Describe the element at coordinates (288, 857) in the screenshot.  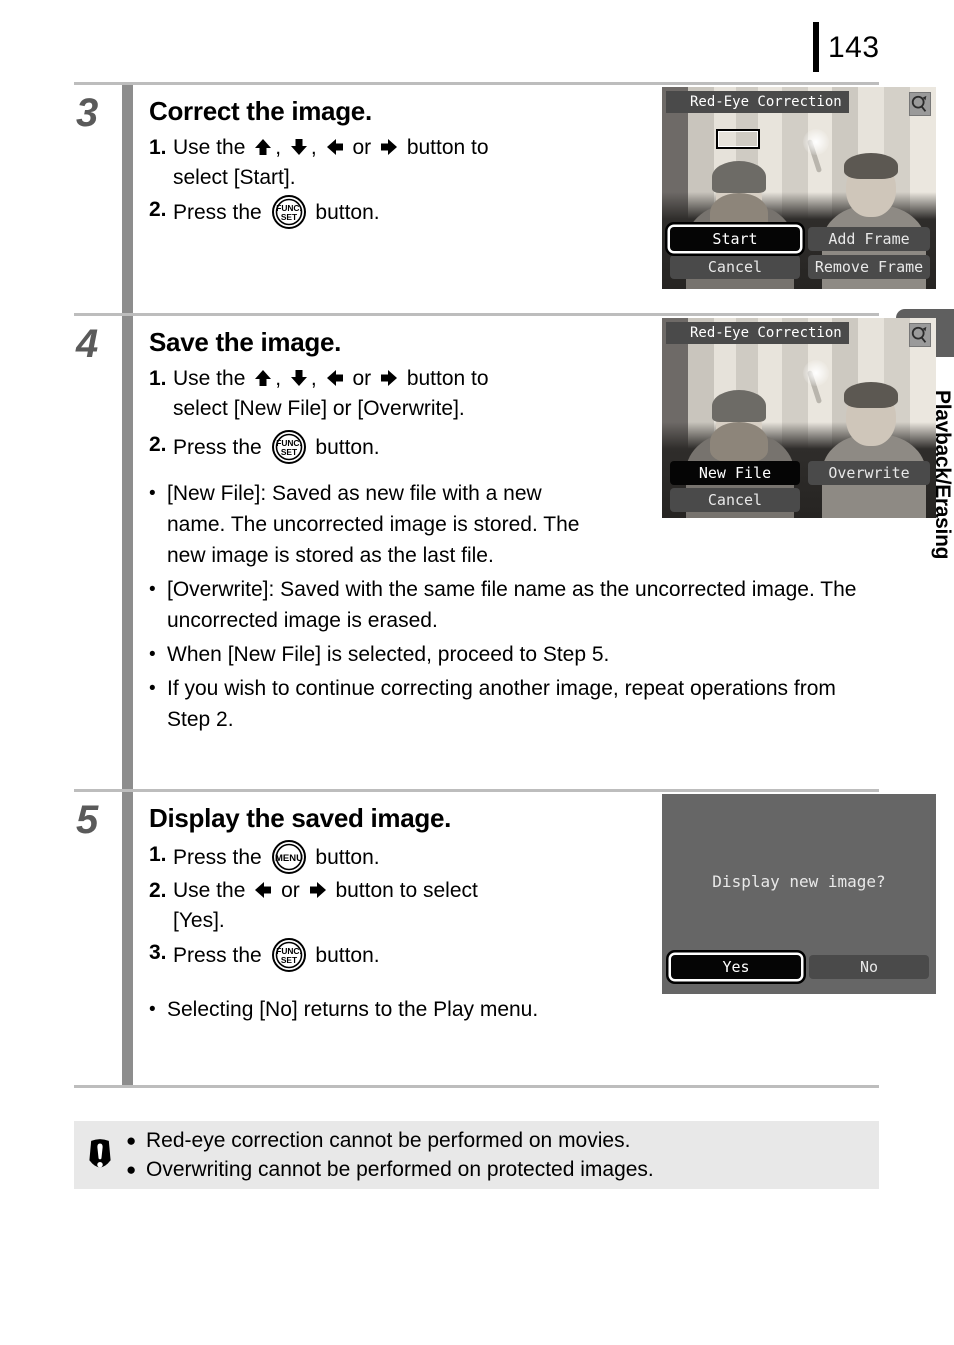
I see `menu-button-icon: MENU` at that location.